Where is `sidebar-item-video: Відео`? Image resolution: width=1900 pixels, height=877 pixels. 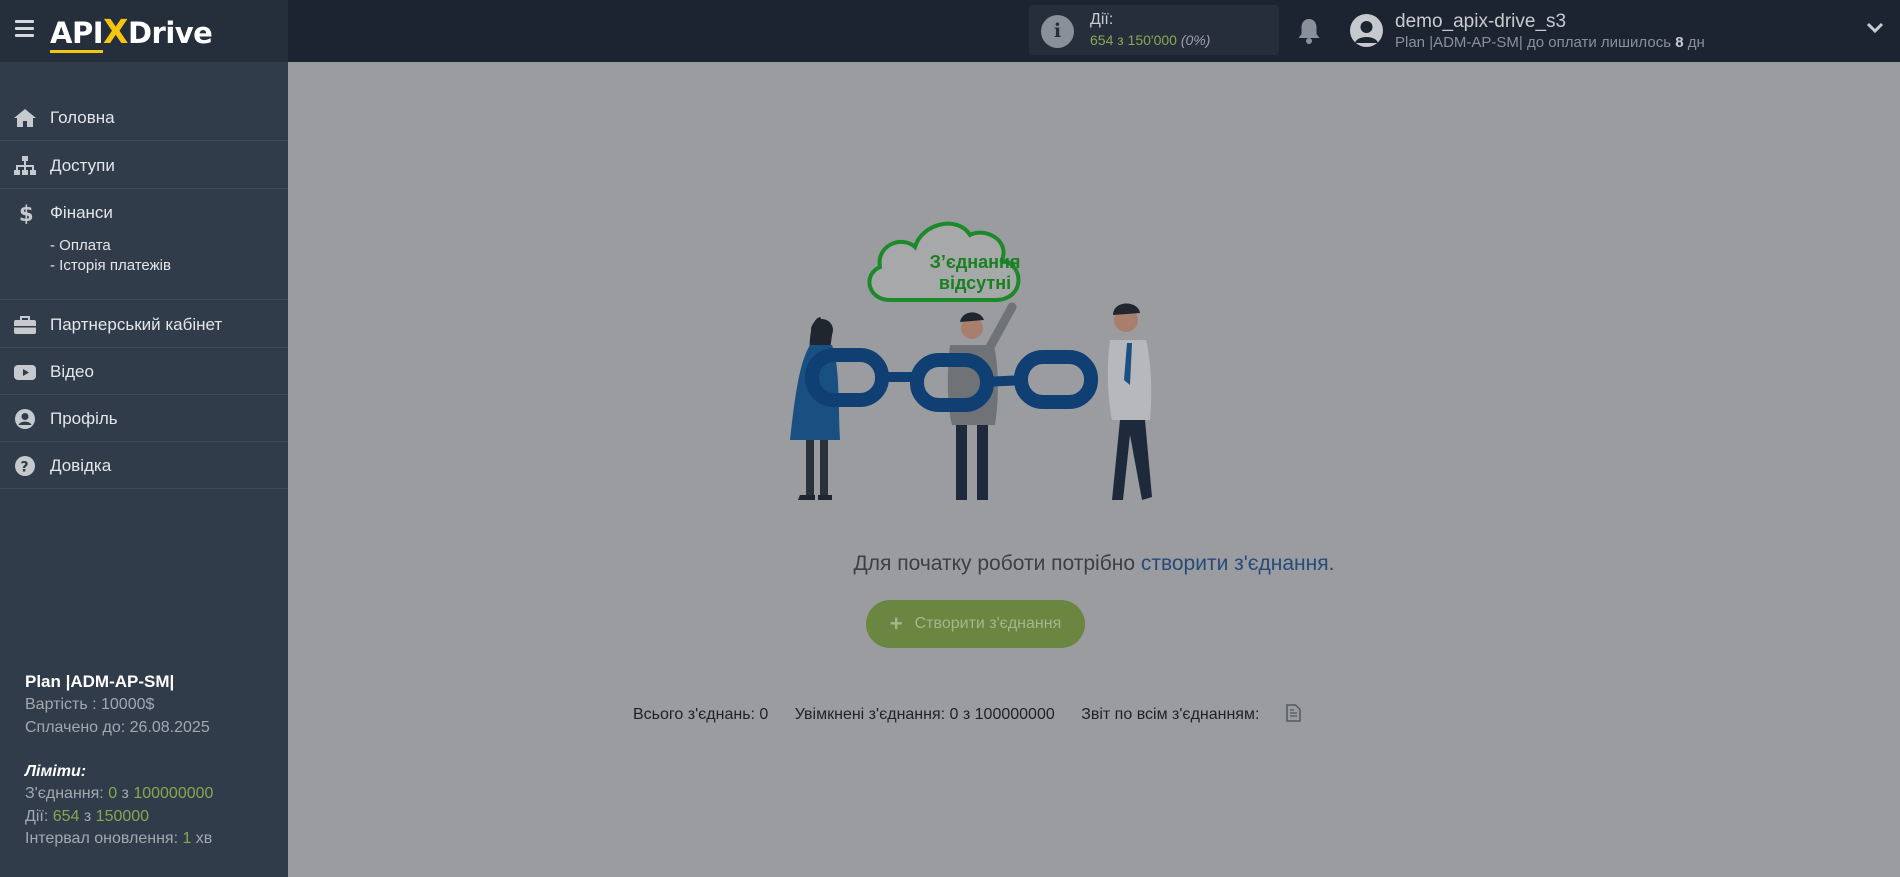 sidebar-item-video: Відео is located at coordinates (144, 371).